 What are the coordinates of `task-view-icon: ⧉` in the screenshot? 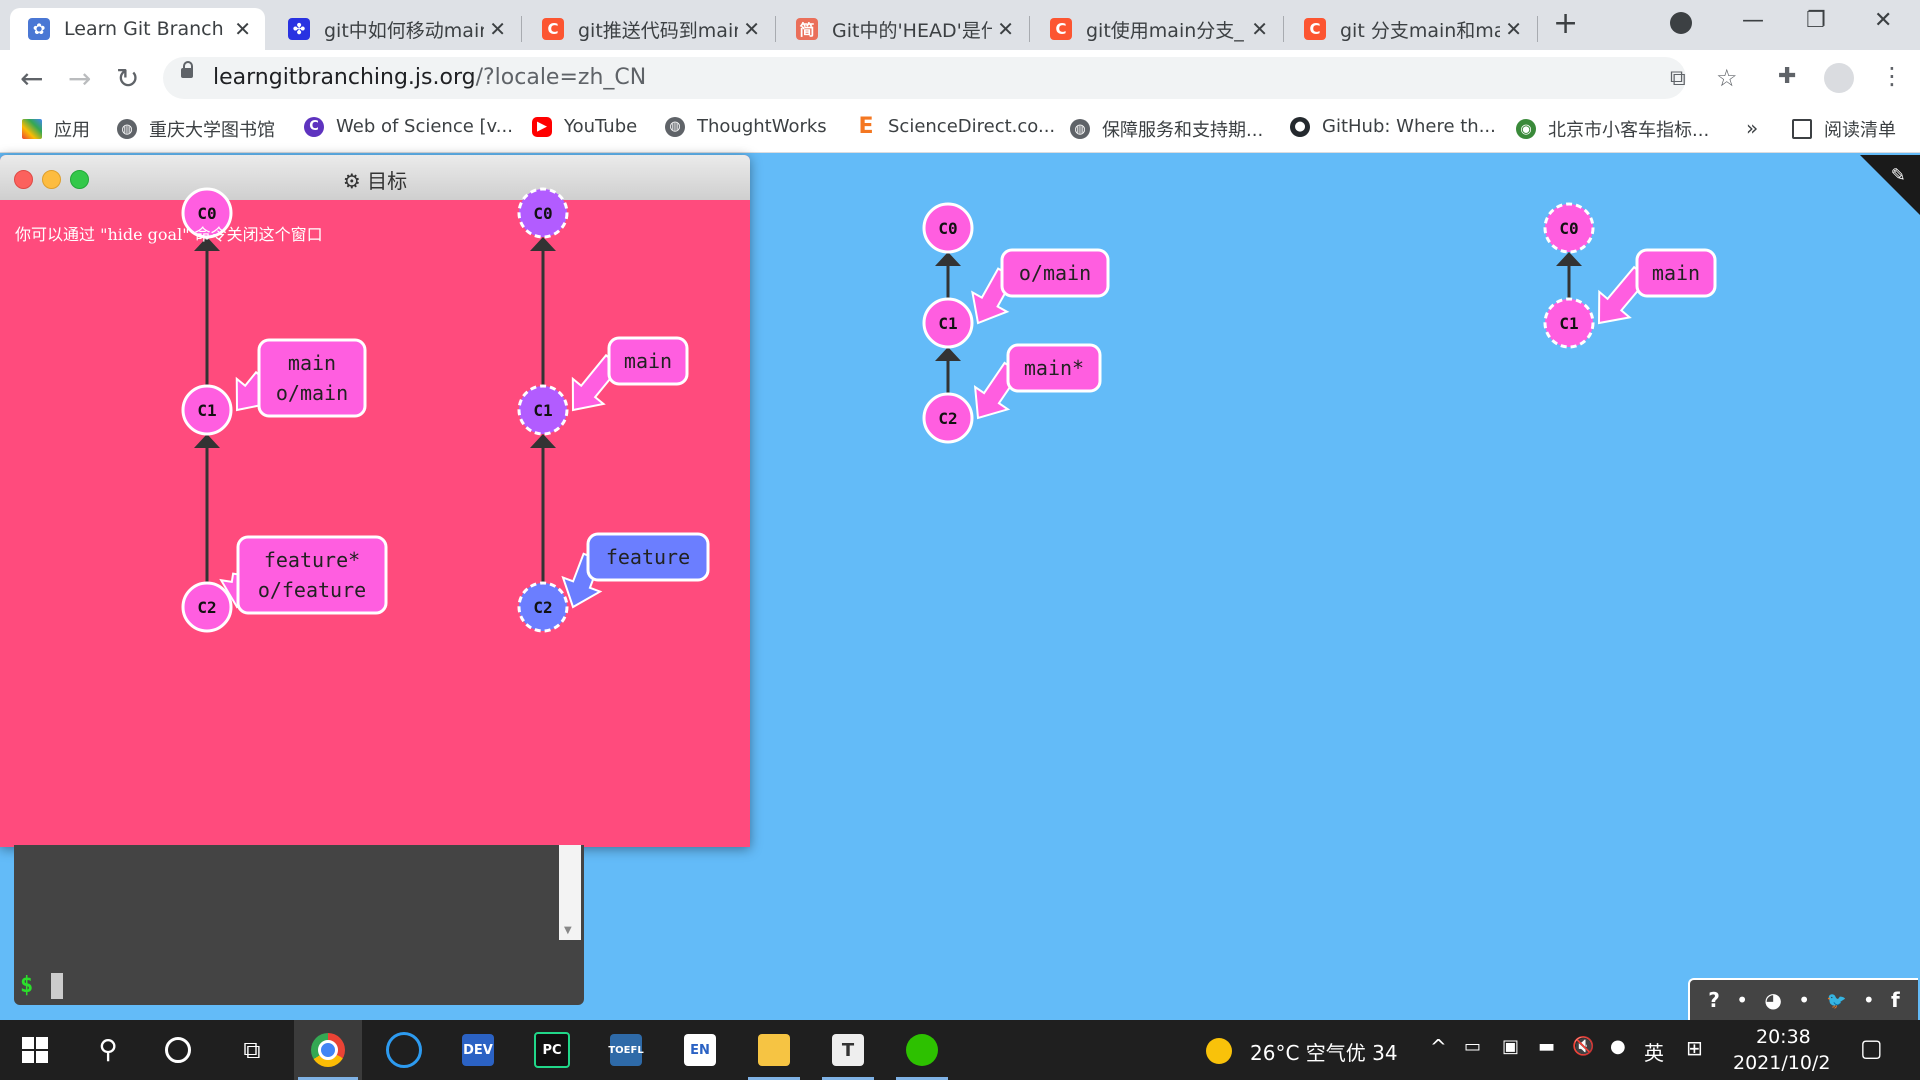 It's located at (252, 1050).